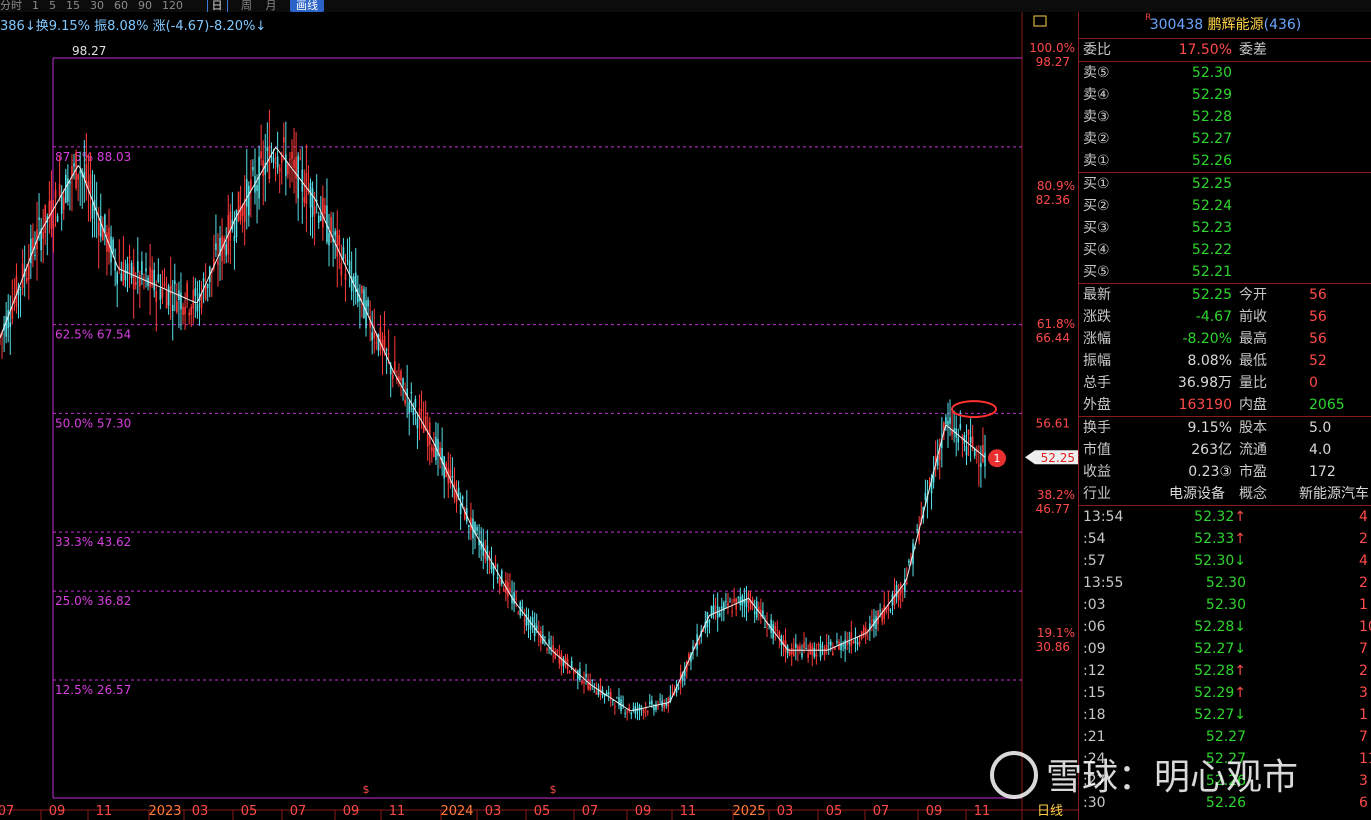 The height and width of the screenshot is (820, 1371). I want to click on ask-row: 卖③ 52.28, so click(1225, 117).